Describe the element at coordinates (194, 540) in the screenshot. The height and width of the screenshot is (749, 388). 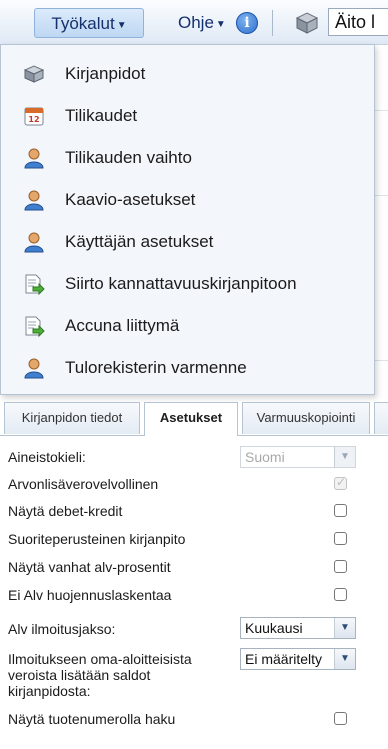
I see `setting-row-cash-basis: Suoriteperusteinen kirjanpito` at that location.